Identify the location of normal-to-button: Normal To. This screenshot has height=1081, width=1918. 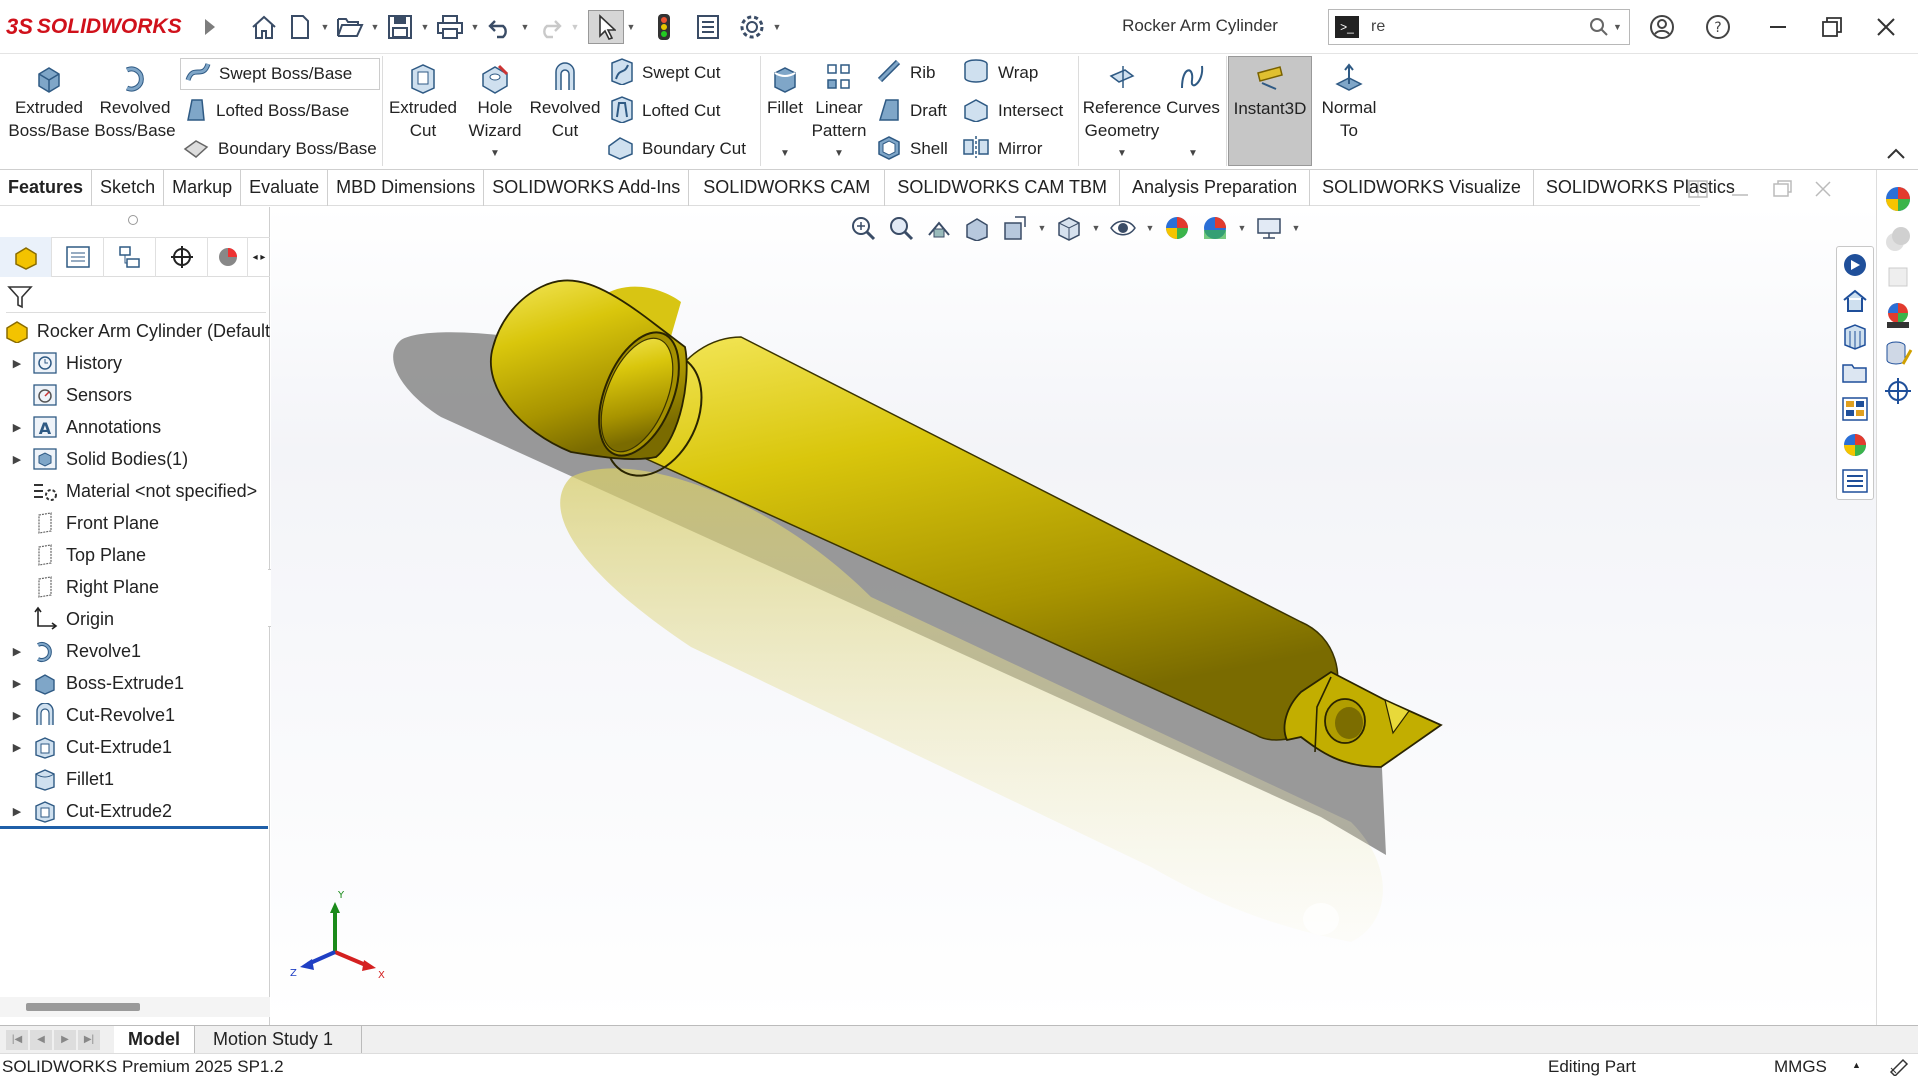
(1349, 101).